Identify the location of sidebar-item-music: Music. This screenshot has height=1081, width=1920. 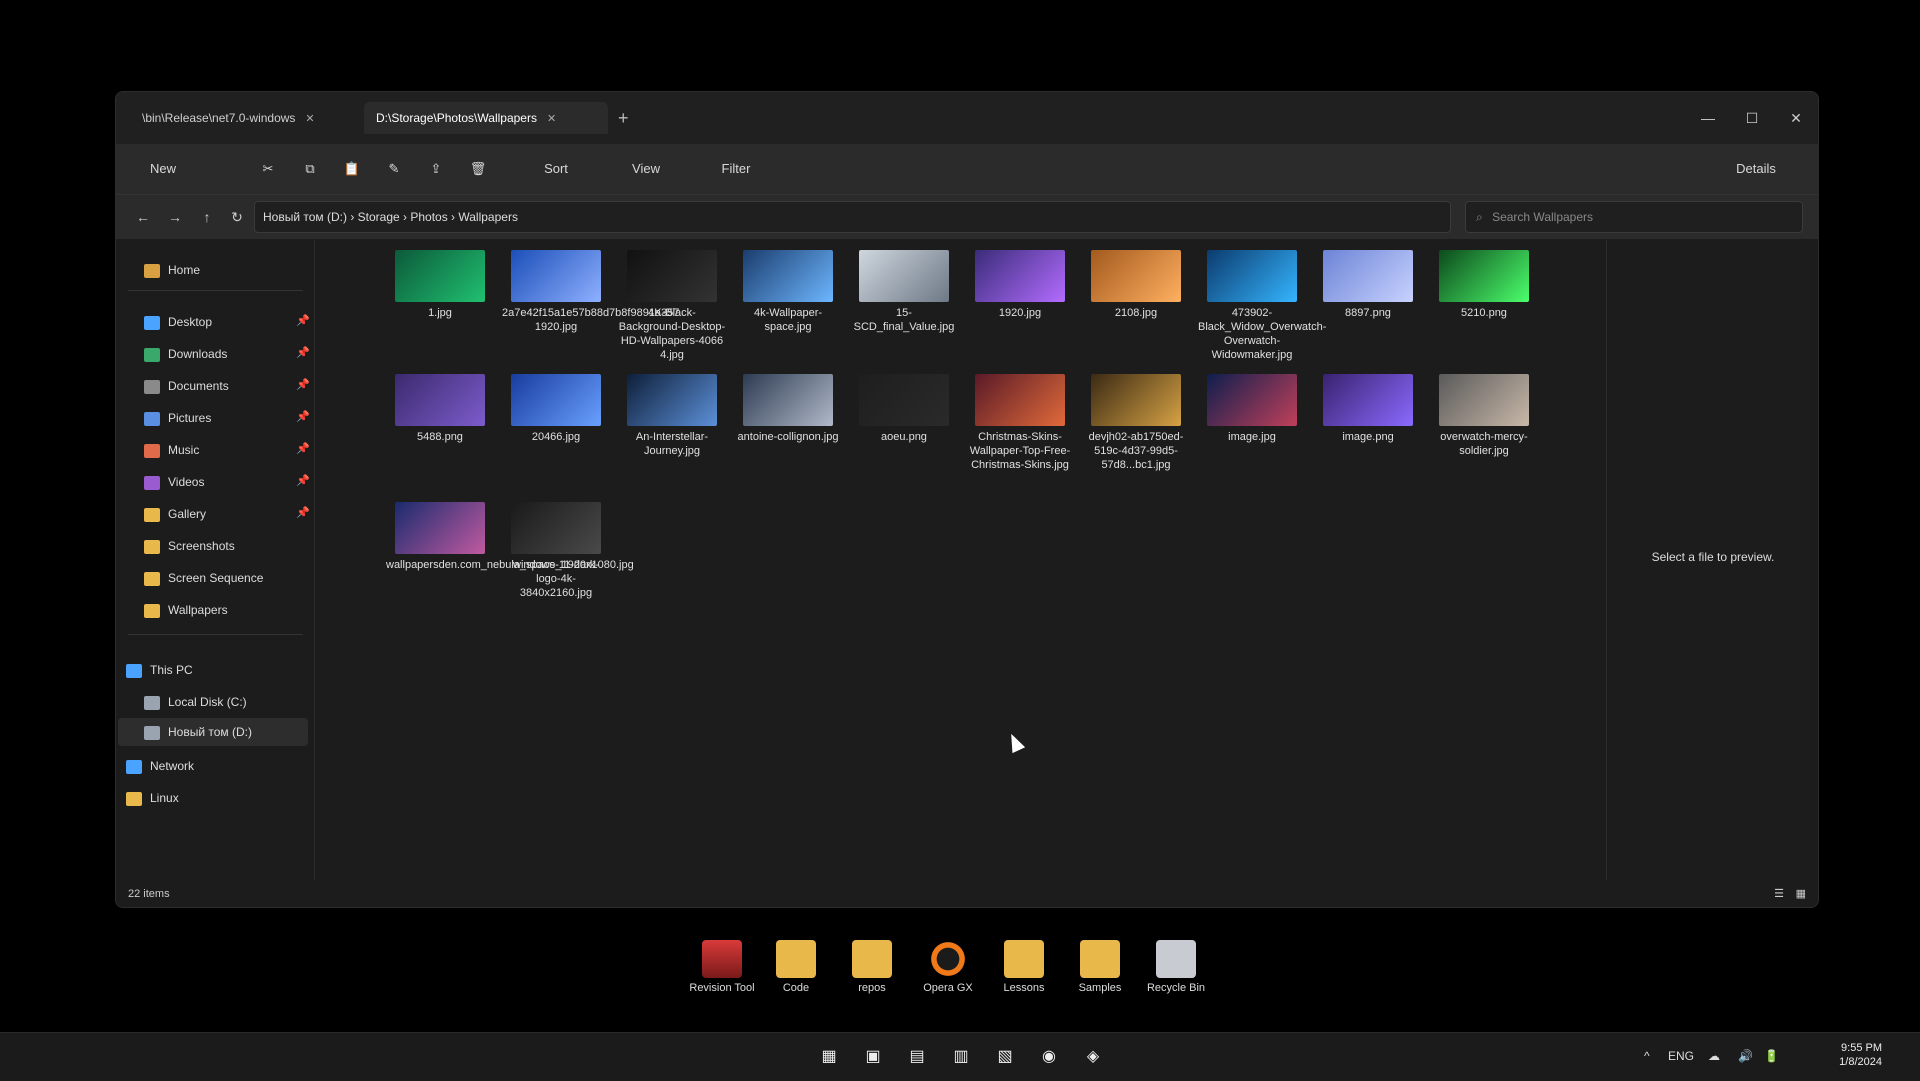
(171, 450).